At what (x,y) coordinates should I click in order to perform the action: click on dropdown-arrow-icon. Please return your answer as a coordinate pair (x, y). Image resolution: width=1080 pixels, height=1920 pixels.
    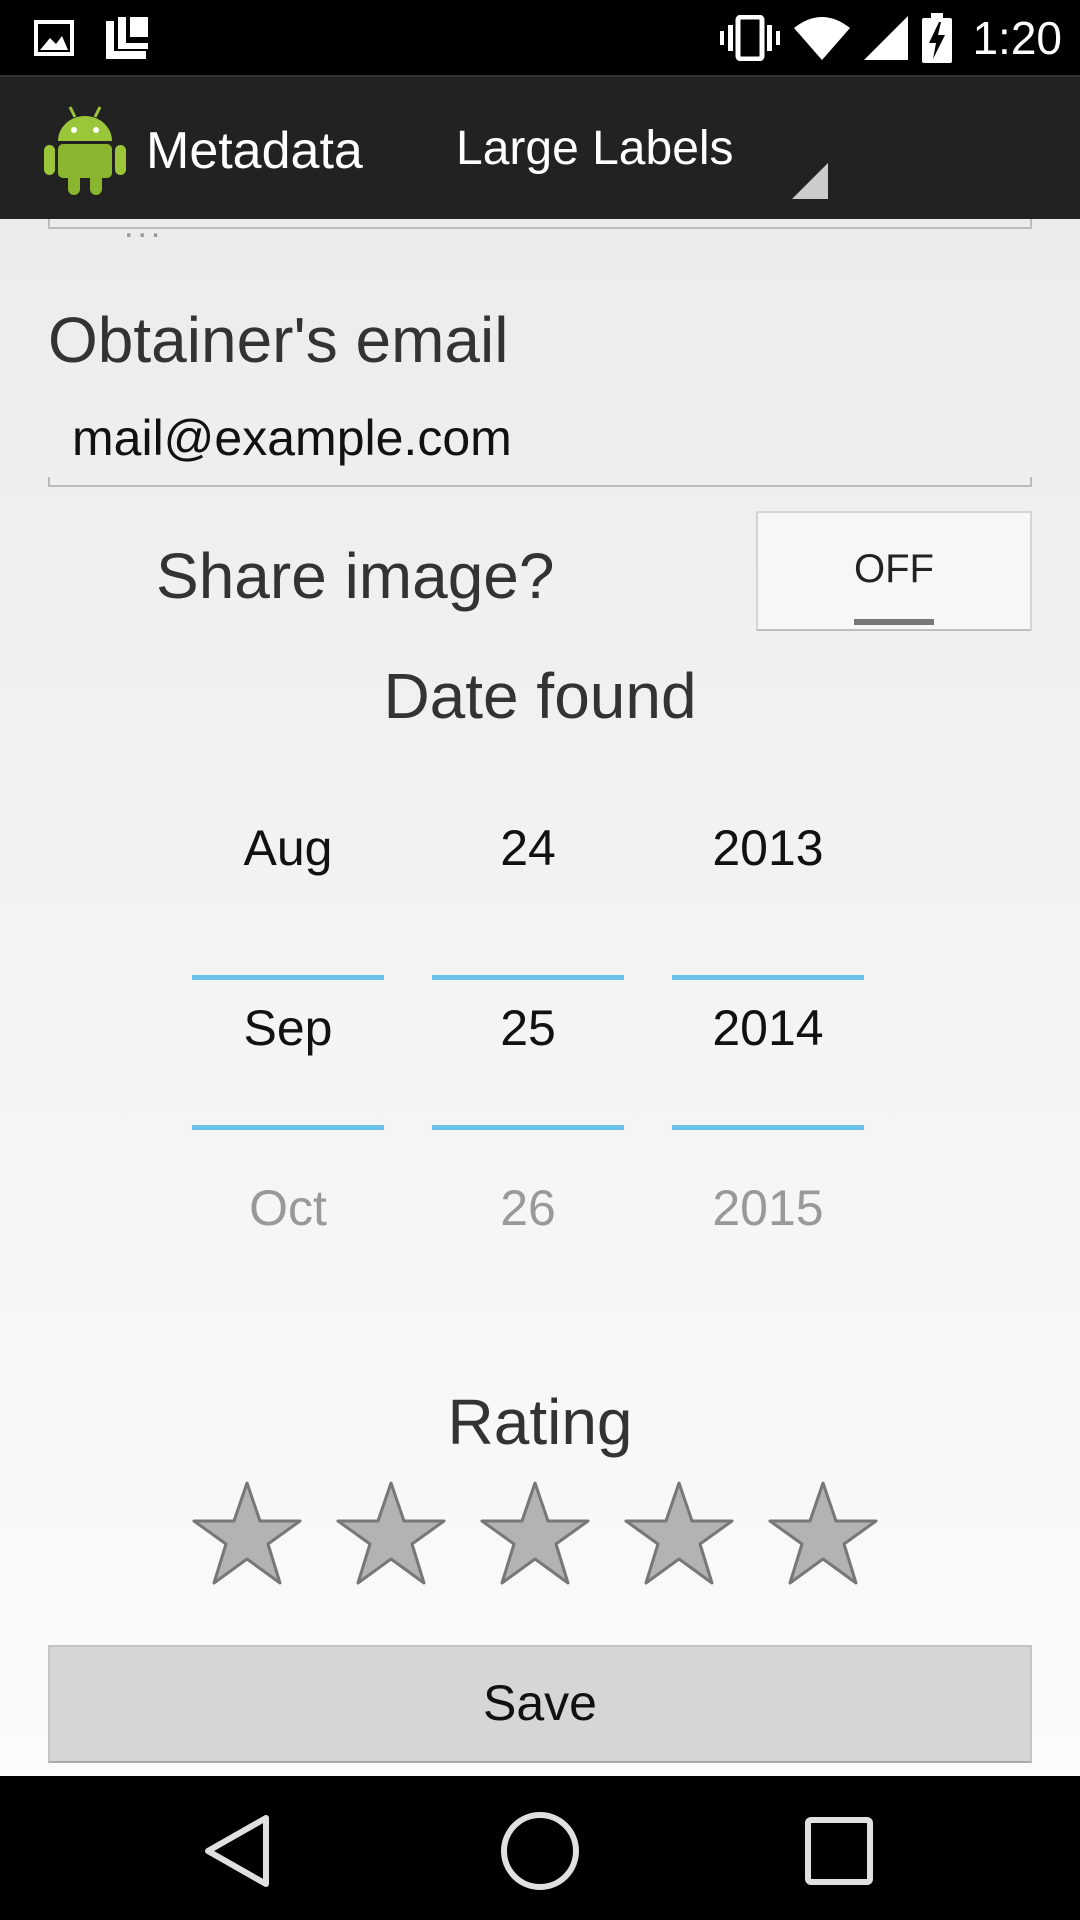
    Looking at the image, I should click on (810, 181).